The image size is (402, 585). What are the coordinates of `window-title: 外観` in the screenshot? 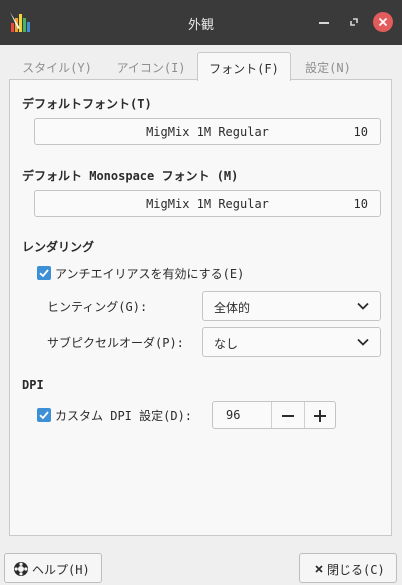 It's located at (200, 25).